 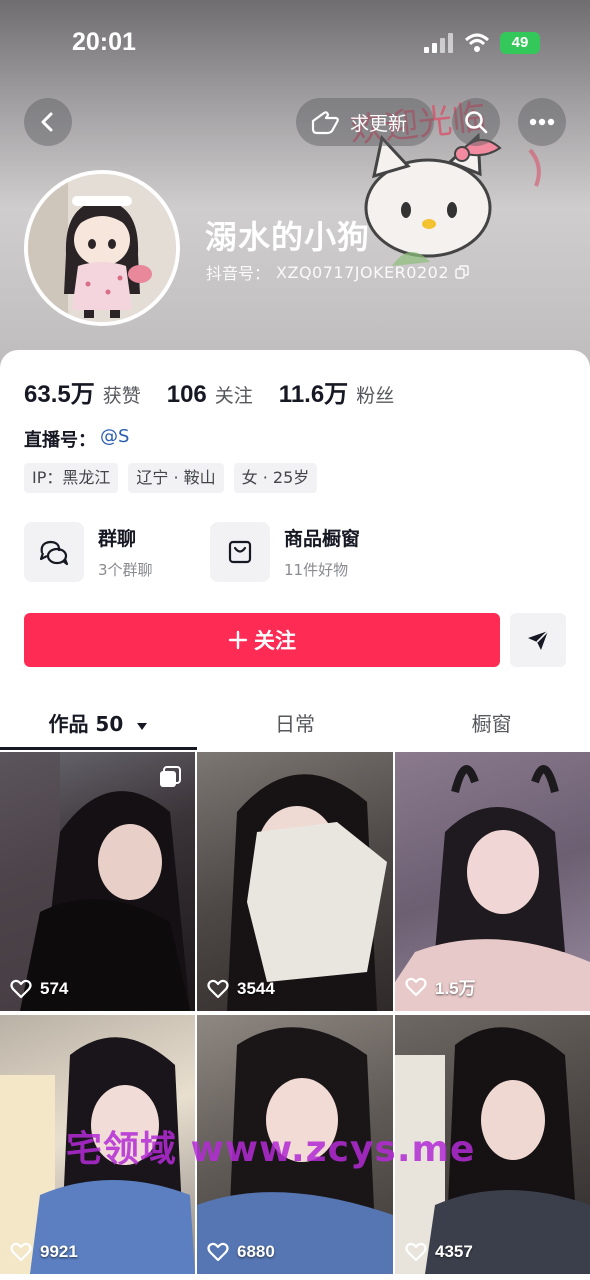 I want to click on back-button, so click(x=48, y=122).